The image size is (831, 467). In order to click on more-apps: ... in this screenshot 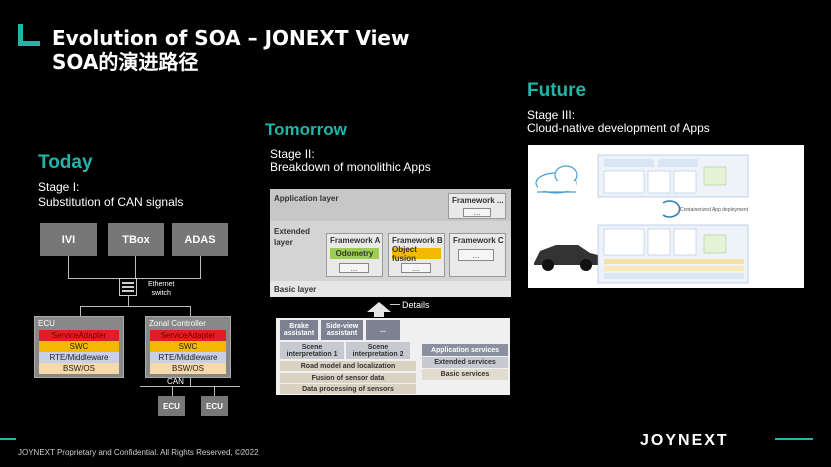, I will do `click(383, 330)`.